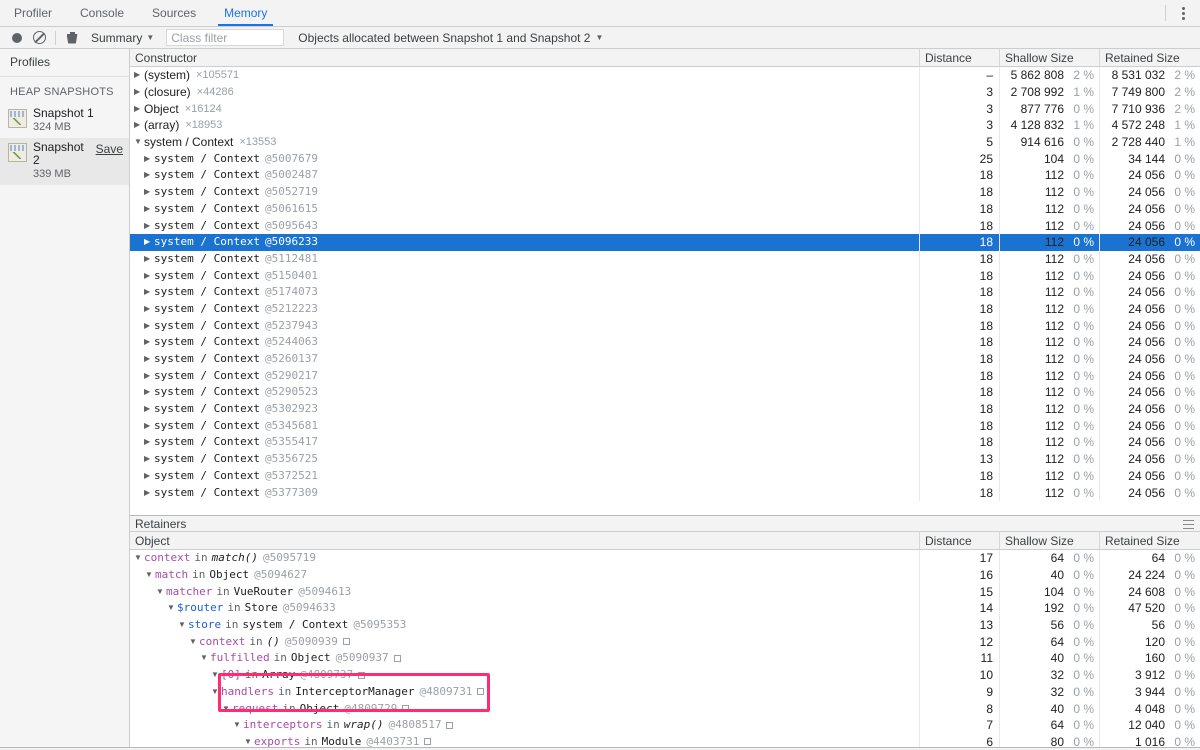 This screenshot has height=750, width=1200. Describe the element at coordinates (525, 57) in the screenshot. I see `column-header-constructor: Constructor` at that location.